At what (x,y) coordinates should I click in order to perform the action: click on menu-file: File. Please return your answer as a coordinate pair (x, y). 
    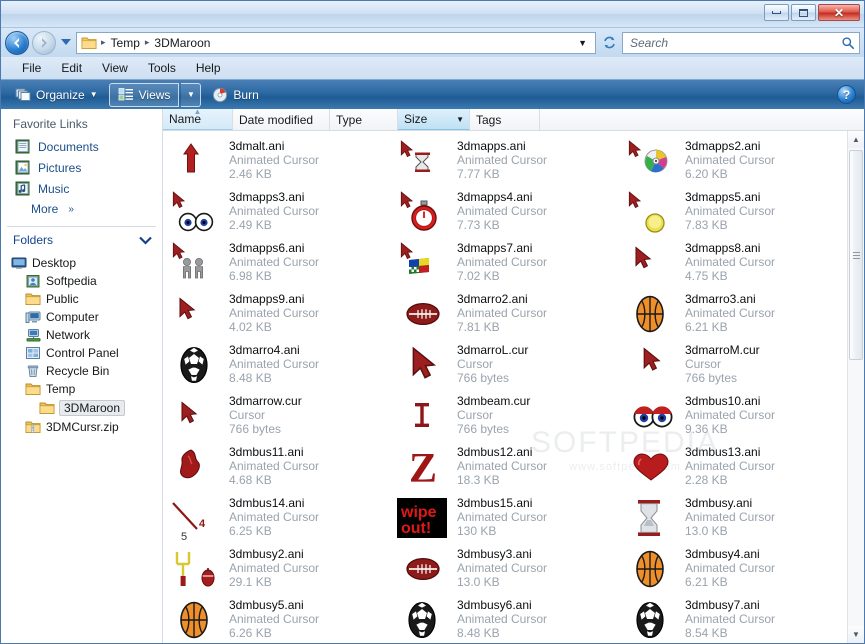
    Looking at the image, I should click on (31, 68).